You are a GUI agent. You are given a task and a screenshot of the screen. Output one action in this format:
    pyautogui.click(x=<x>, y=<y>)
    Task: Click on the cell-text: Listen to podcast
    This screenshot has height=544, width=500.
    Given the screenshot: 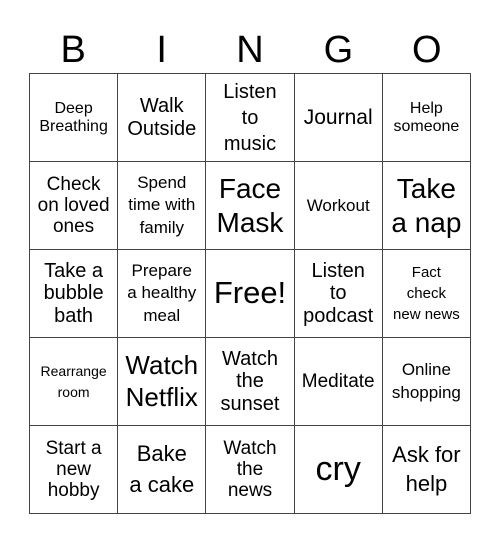 What is the action you would take?
    pyautogui.click(x=338, y=293)
    